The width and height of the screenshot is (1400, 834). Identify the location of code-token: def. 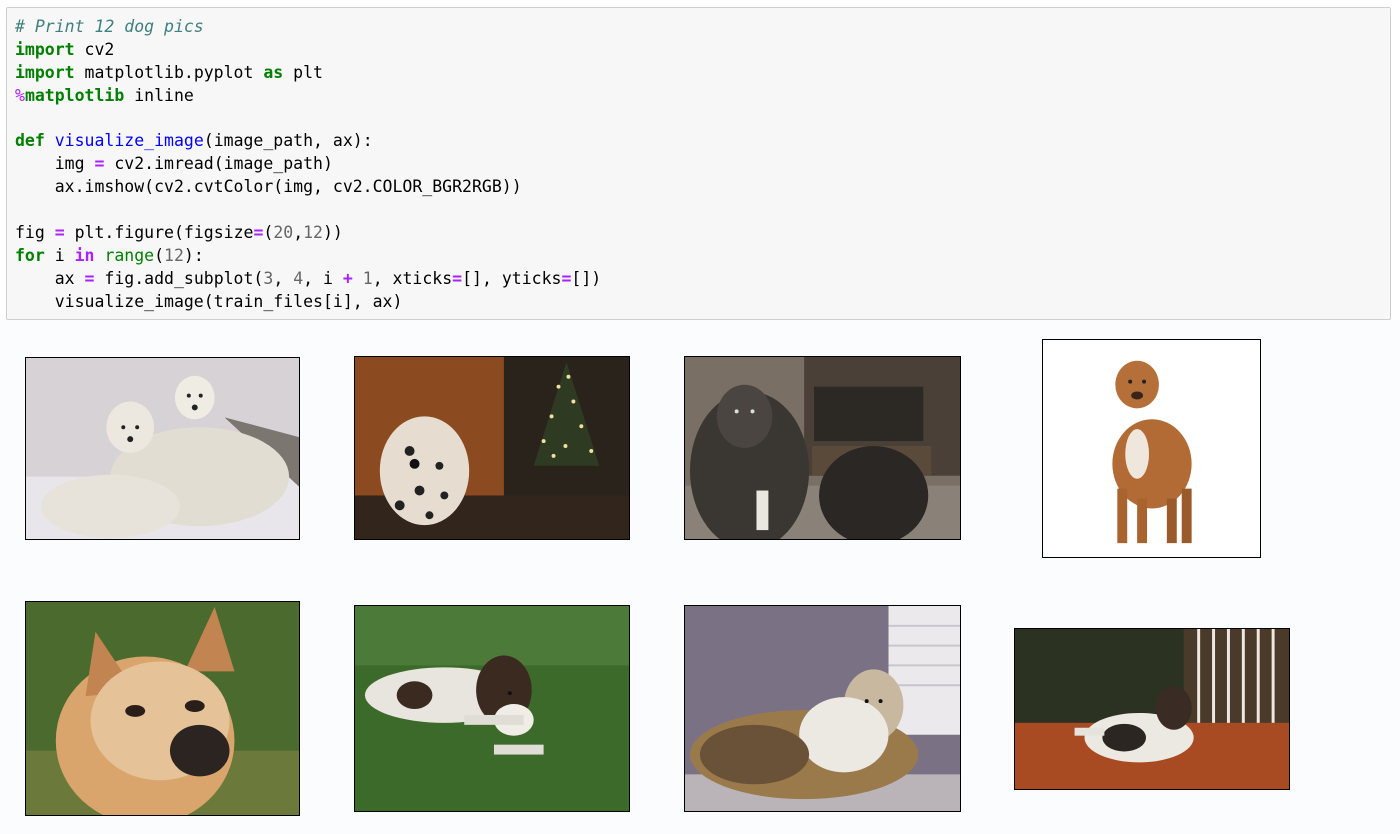
(30, 141).